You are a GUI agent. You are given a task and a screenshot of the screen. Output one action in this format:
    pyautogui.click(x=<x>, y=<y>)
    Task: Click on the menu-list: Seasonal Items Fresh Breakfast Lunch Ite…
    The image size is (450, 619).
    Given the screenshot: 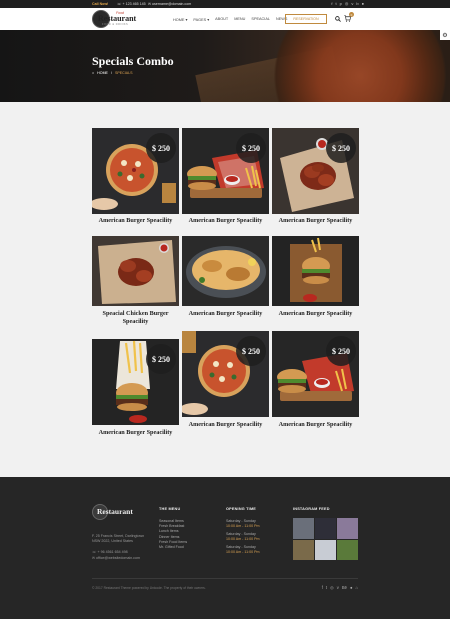 What is the action you would take?
    pyautogui.click(x=173, y=534)
    